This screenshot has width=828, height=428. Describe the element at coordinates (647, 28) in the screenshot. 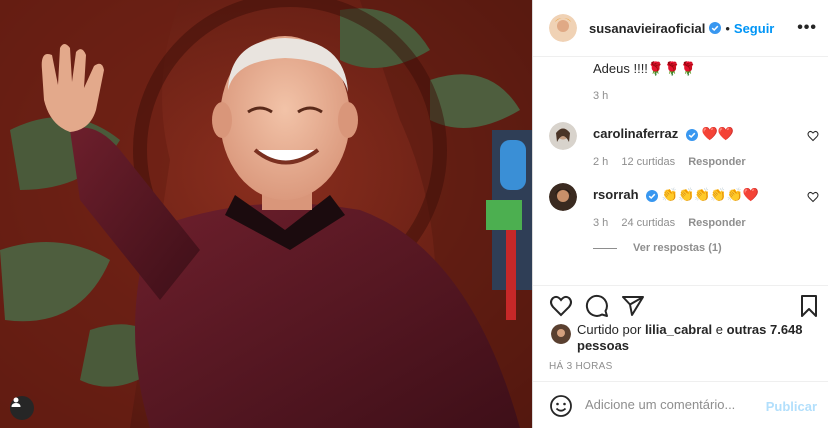

I see `post-author-username: susanavieiraoficial` at that location.